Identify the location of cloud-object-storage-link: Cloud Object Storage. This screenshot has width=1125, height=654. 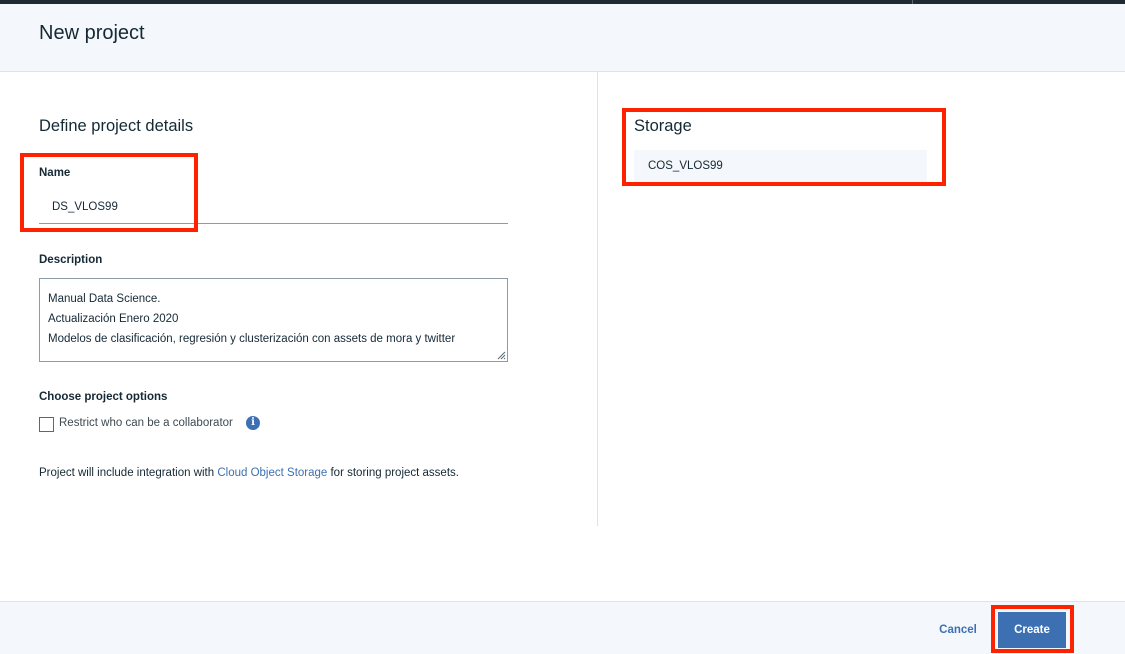
(272, 473).